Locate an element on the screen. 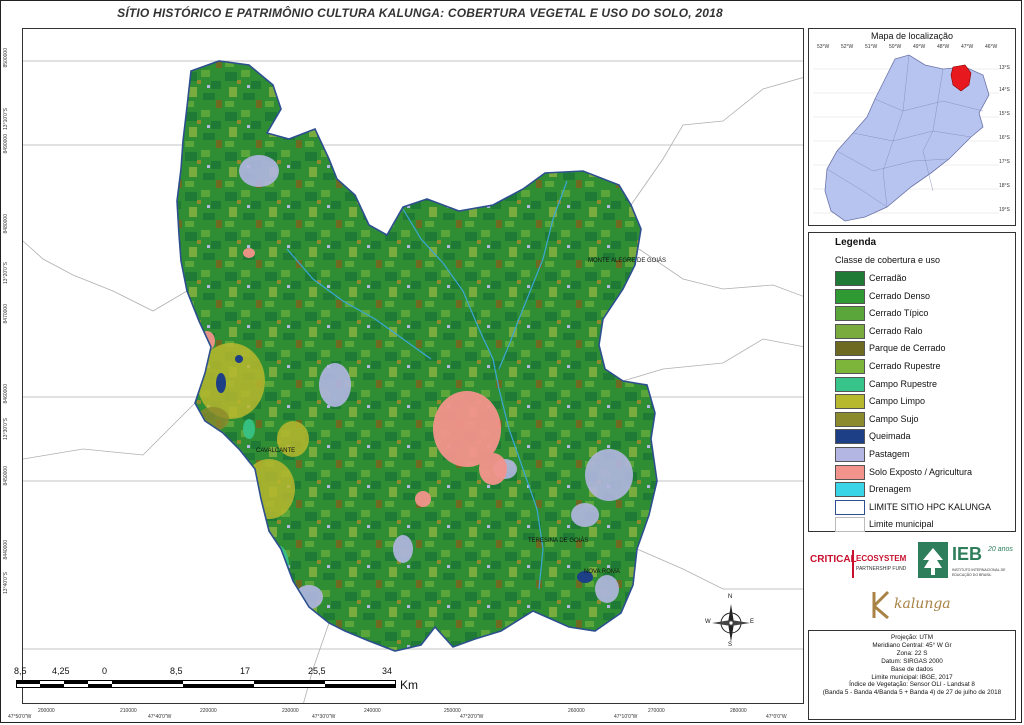  x-tick-label: 230000 is located at coordinates (290, 711).